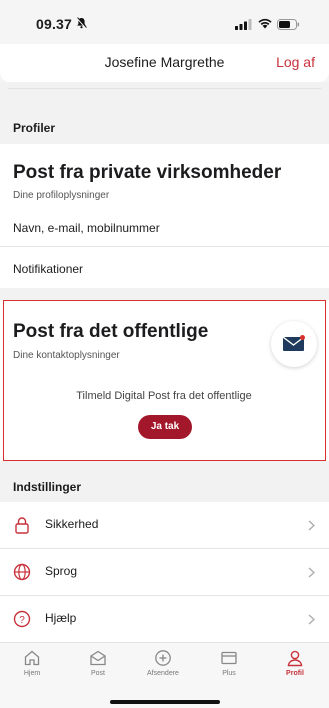 This screenshot has width=329, height=708. What do you see at coordinates (147, 172) in the screenshot?
I see `private-post-title: Post fra private virksomheder` at bounding box center [147, 172].